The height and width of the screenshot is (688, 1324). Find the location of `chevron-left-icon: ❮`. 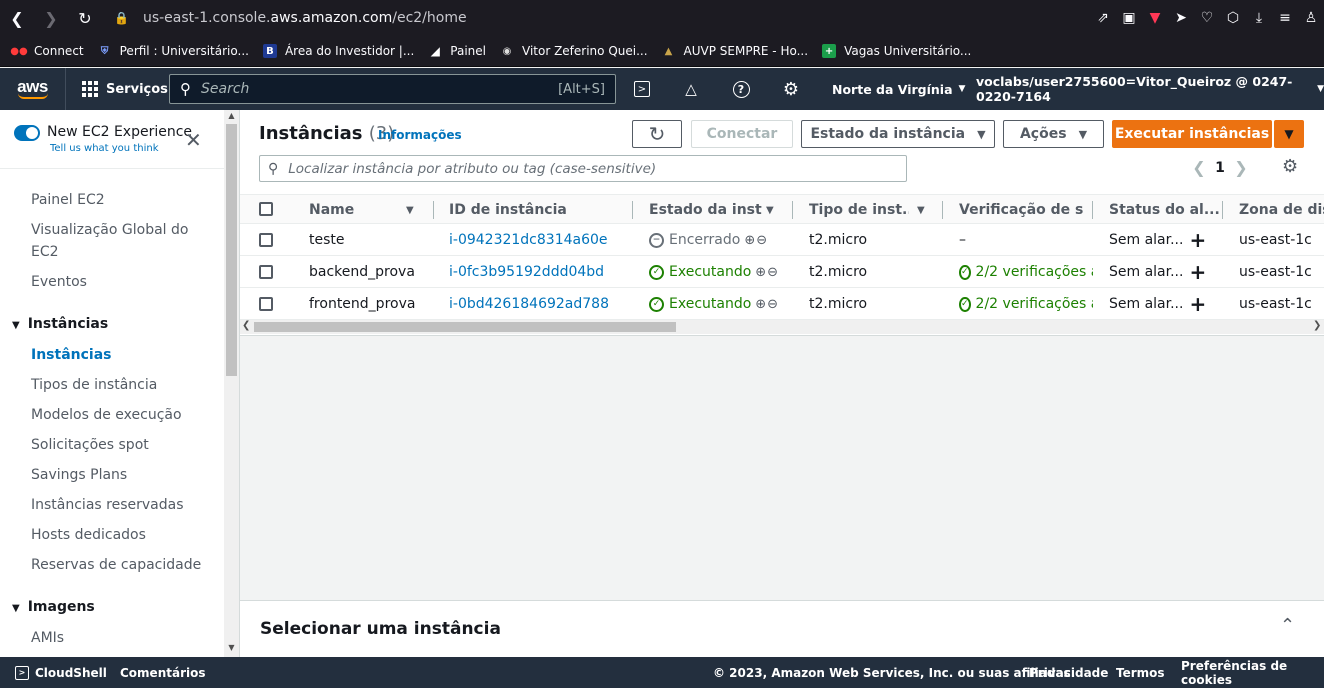

chevron-left-icon: ❮ is located at coordinates (1199, 167).